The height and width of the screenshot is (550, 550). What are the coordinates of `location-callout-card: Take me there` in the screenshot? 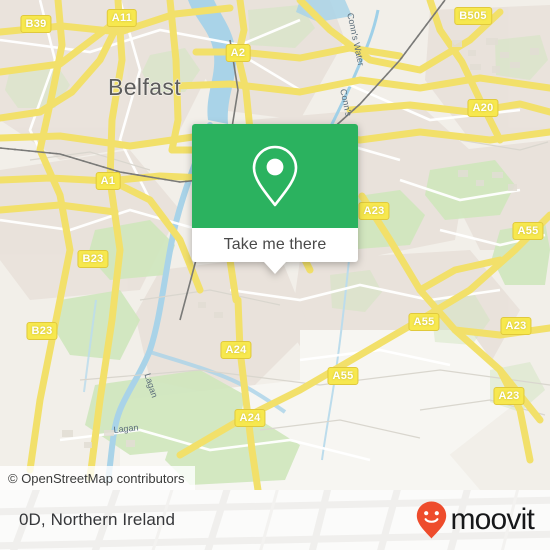 It's located at (275, 199).